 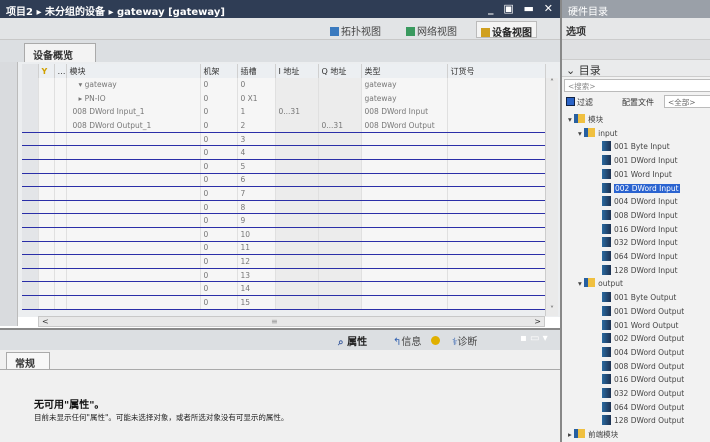 I want to click on side-collapse-bar, so click(x=9, y=194).